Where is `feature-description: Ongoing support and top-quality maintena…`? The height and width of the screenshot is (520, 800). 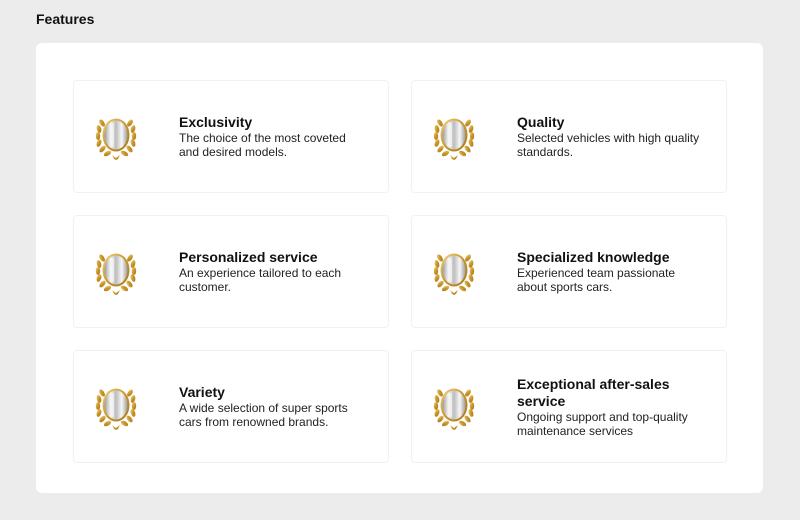
feature-description: Ongoing support and top-quality maintena… is located at coordinates (602, 423).